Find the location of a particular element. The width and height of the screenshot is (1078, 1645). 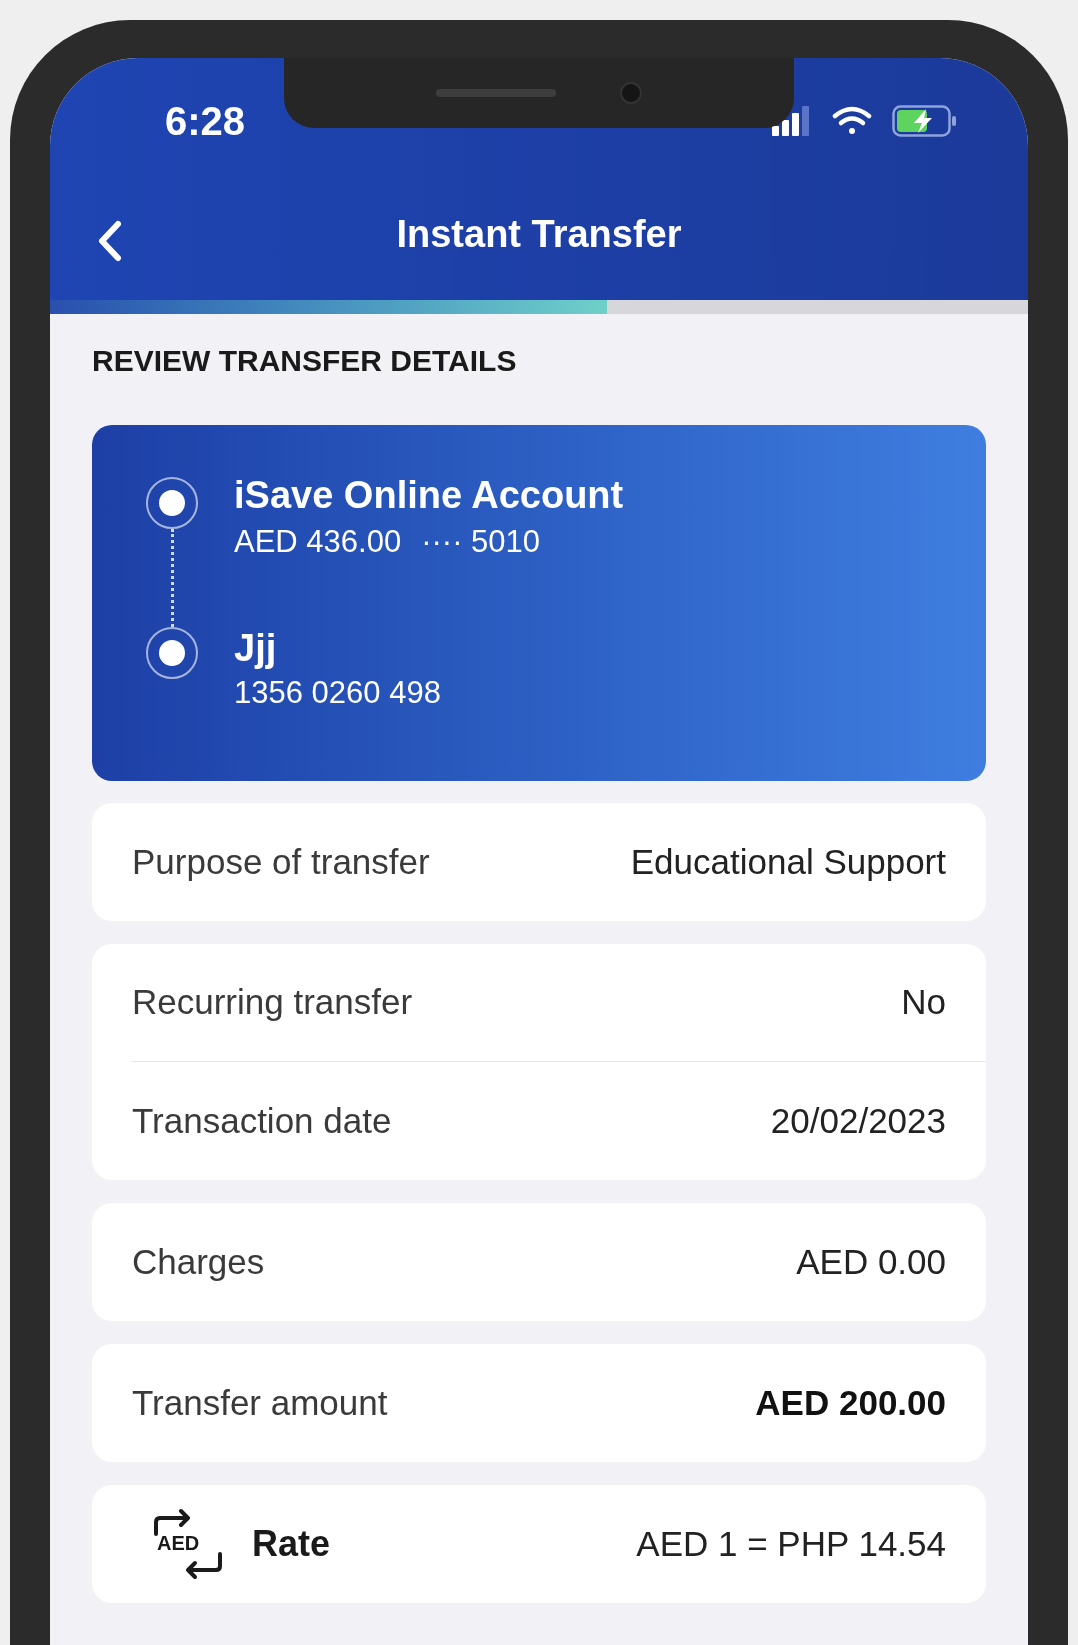

section-title: REVIEW TRANSFER DETAILS is located at coordinates (304, 360).